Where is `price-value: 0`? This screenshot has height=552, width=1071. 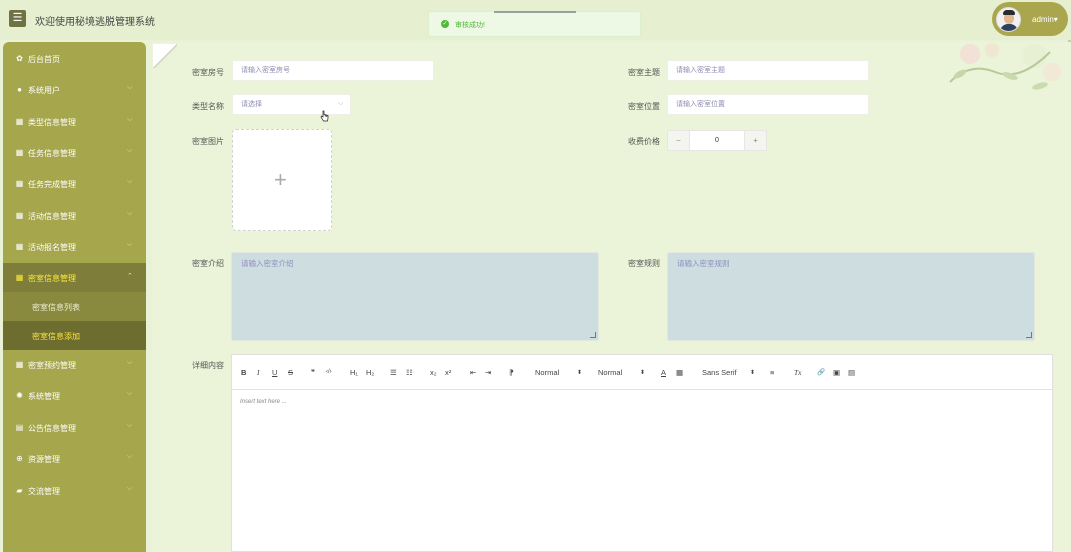 price-value: 0 is located at coordinates (717, 140).